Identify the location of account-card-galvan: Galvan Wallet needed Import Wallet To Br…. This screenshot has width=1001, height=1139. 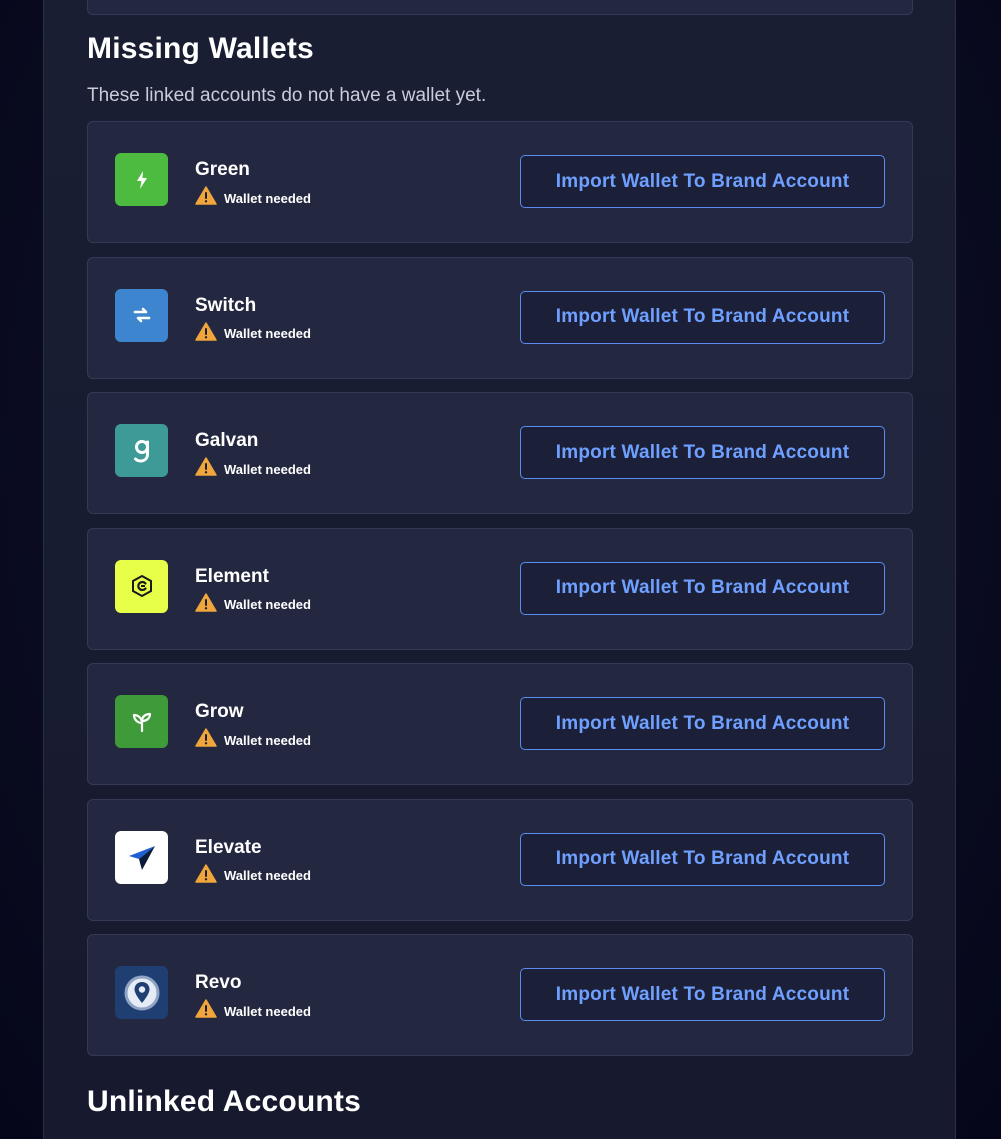
(500, 453).